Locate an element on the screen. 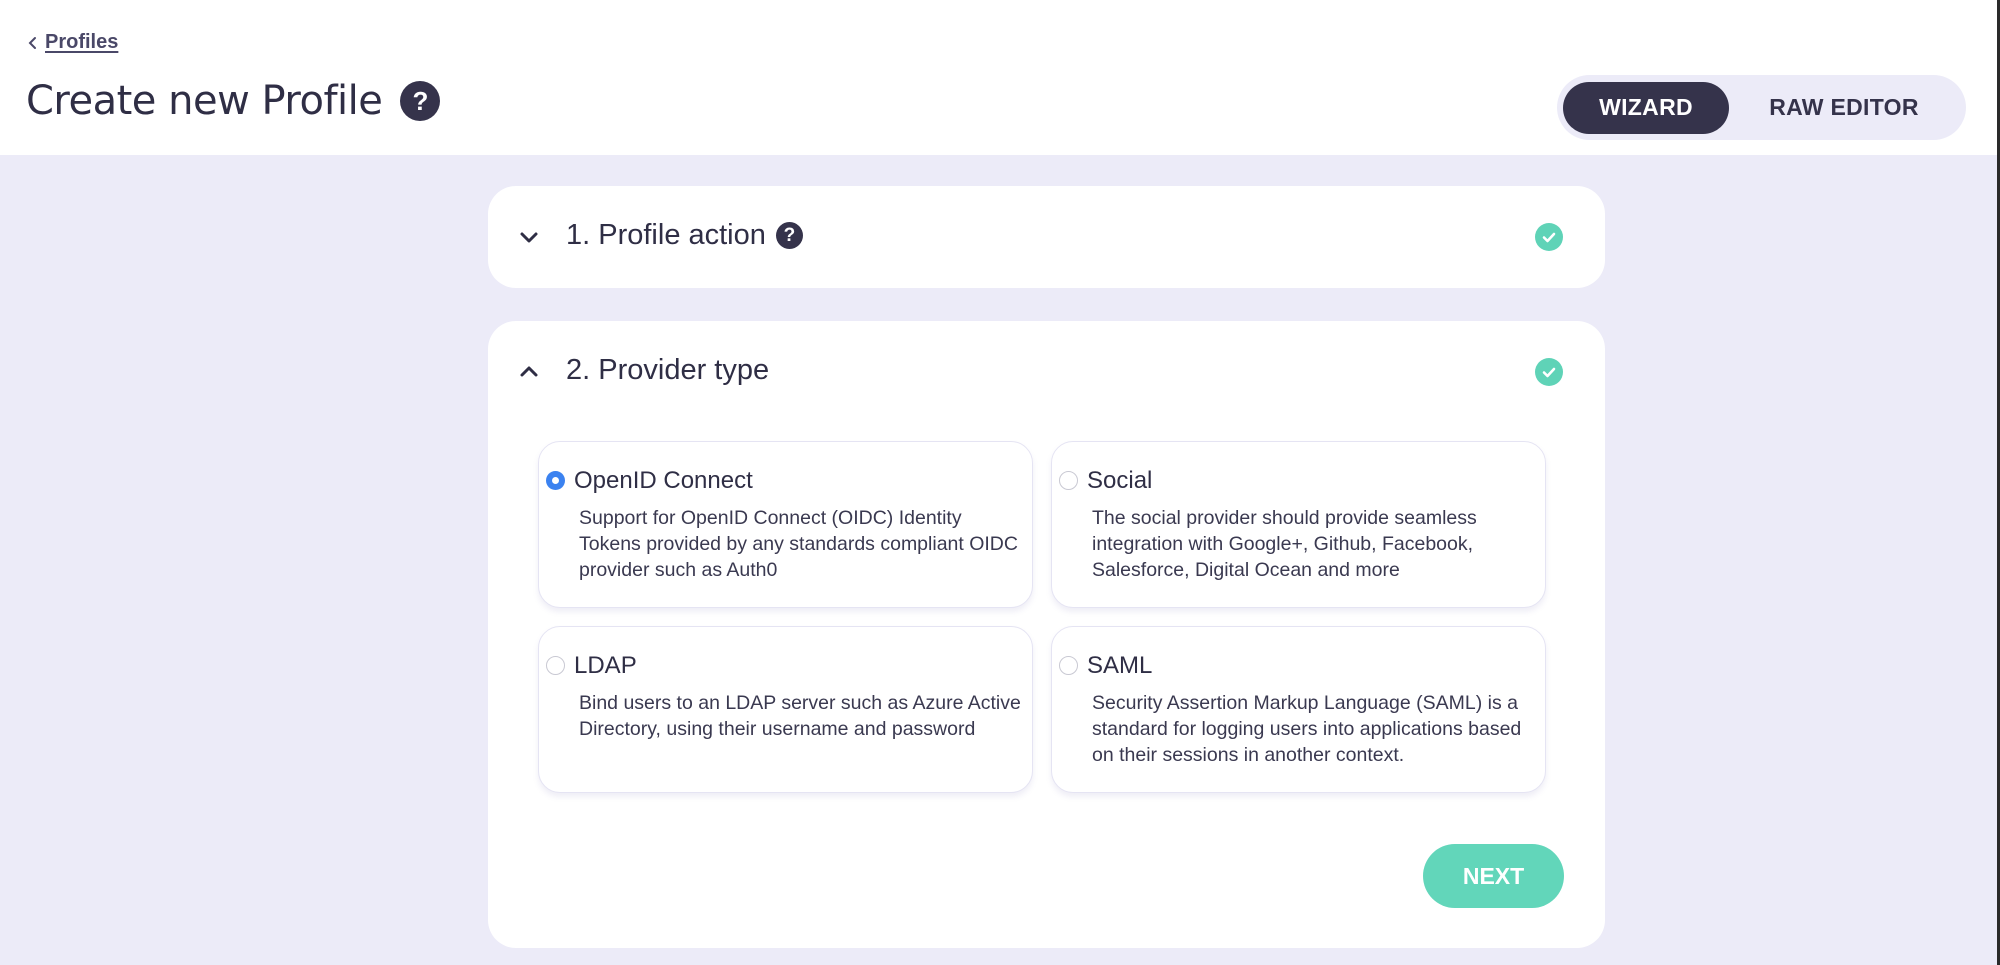  back-to-profiles-link: Profiles is located at coordinates (72, 42).